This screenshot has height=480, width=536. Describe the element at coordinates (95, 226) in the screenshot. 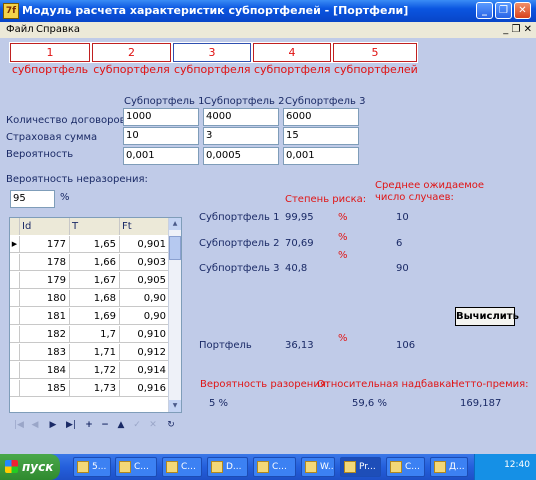

I see `grid-header-t: T` at that location.